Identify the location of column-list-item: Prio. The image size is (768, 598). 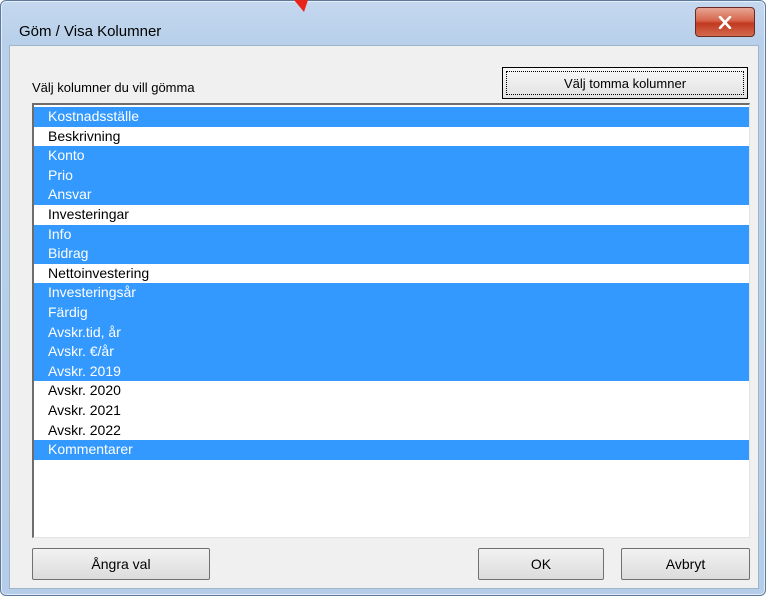
(391, 175).